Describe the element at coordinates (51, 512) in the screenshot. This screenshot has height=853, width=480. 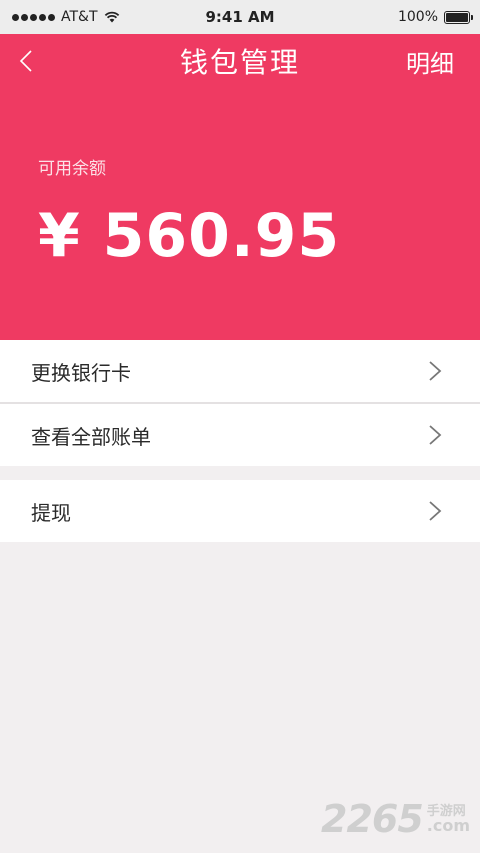
I see `menu-item-label: 提现` at that location.